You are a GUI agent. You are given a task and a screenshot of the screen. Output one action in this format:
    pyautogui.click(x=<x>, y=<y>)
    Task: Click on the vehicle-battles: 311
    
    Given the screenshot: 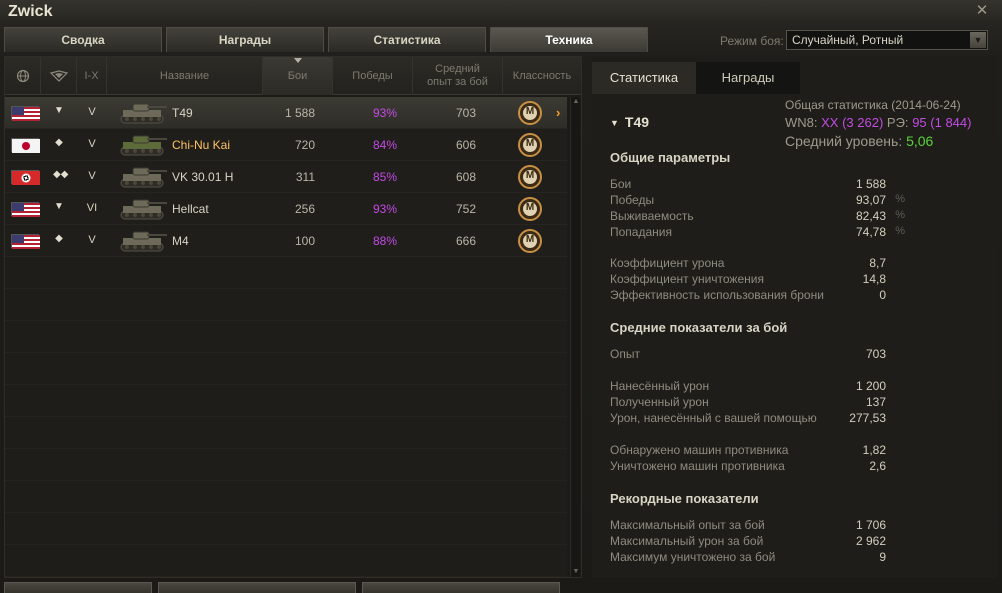 What is the action you would take?
    pyautogui.click(x=305, y=177)
    